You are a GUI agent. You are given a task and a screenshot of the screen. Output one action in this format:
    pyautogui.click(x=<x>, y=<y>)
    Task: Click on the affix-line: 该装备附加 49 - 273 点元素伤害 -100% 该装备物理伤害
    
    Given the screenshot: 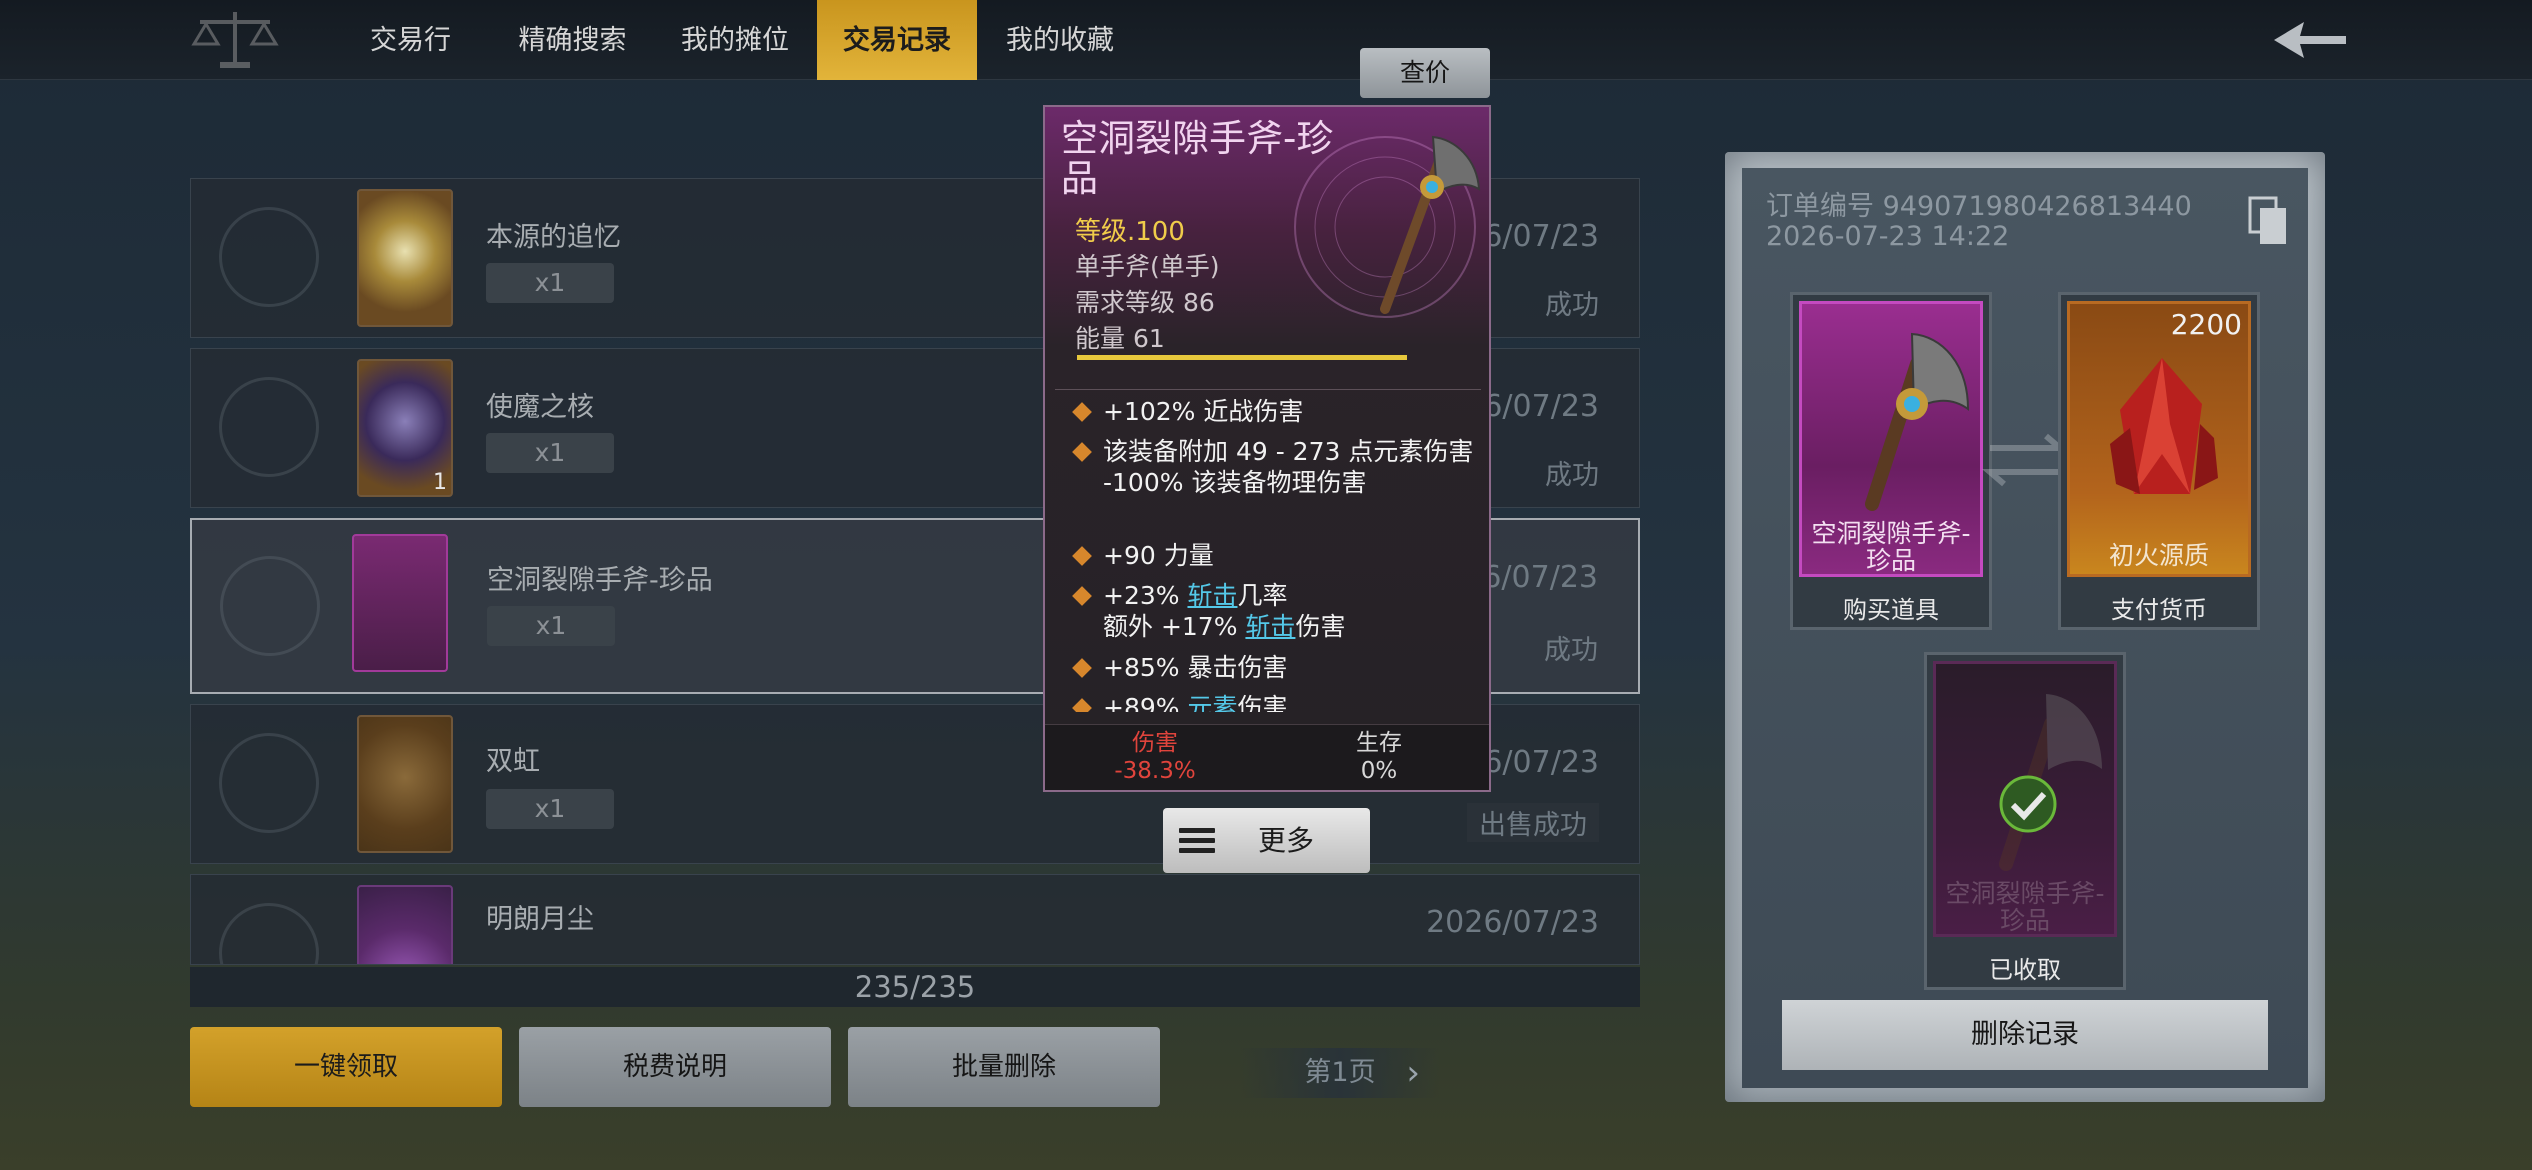 What is the action you would take?
    pyautogui.click(x=1273, y=467)
    